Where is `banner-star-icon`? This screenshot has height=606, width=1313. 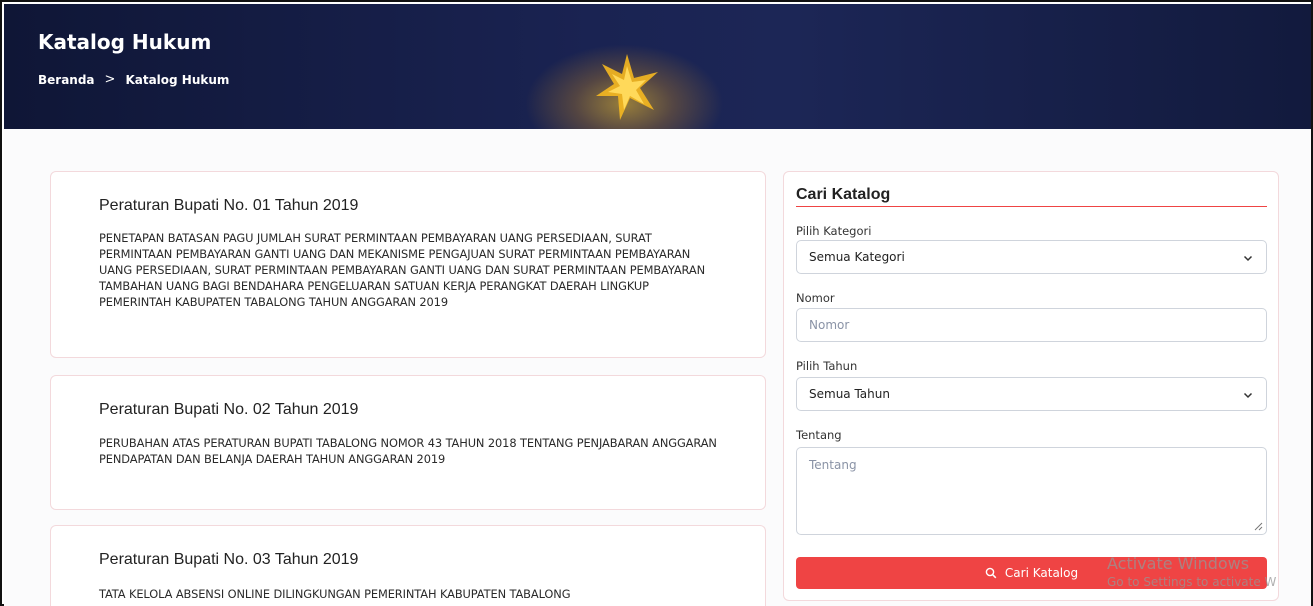 banner-star-icon is located at coordinates (627, 87).